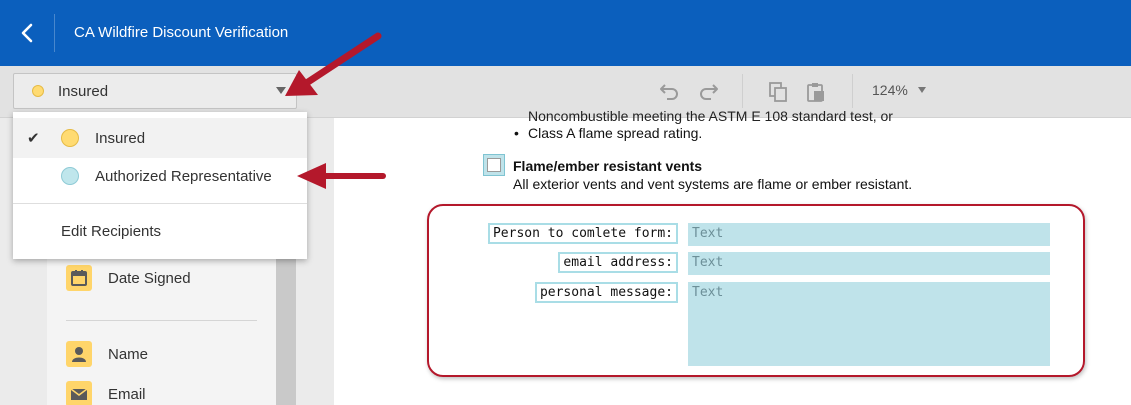  I want to click on header-divider, so click(54, 33).